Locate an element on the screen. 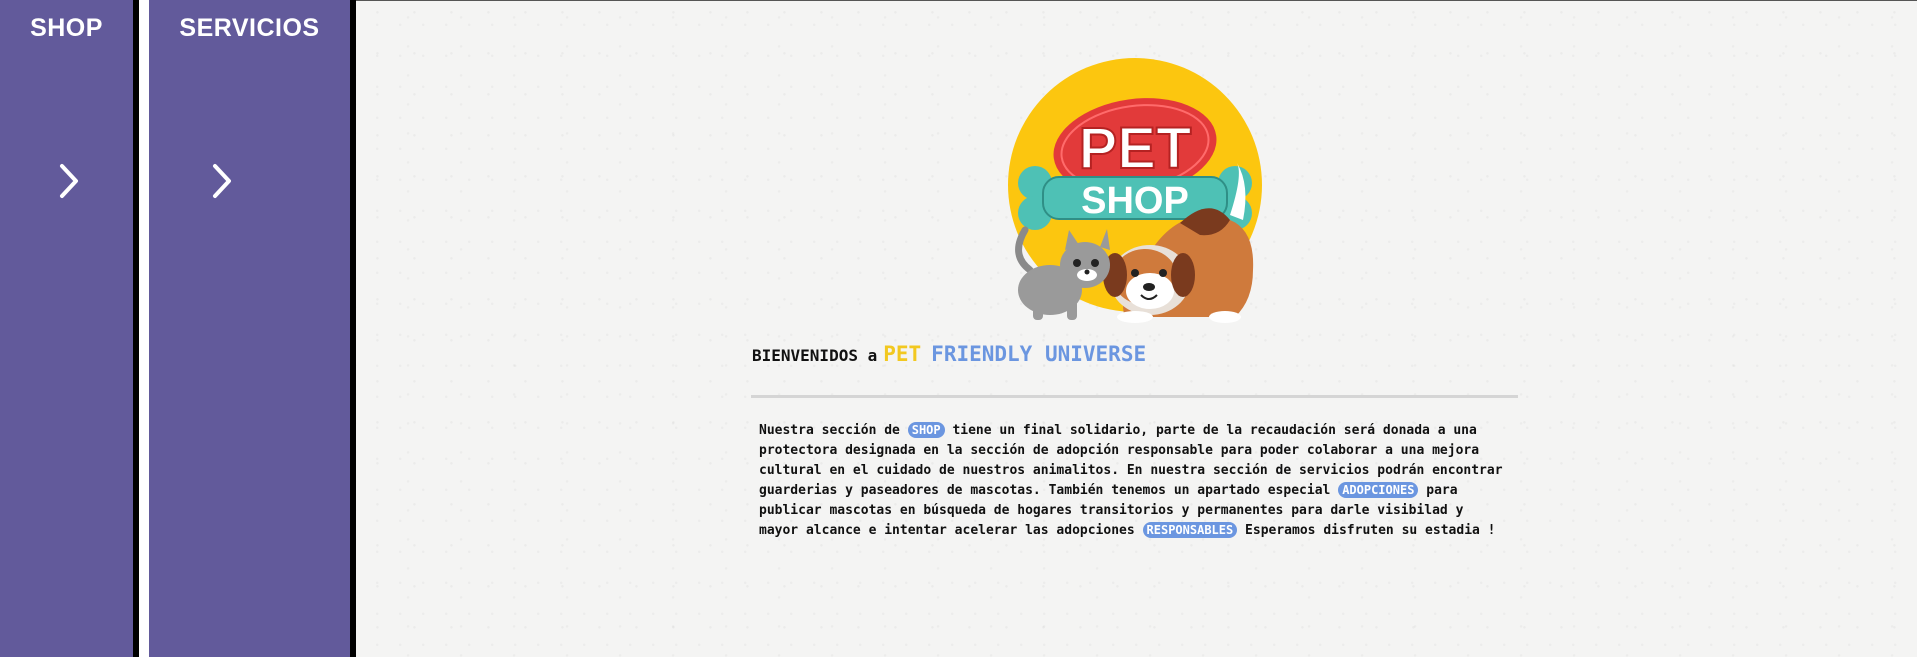  pet-shop-logo: PET SHOP is located at coordinates (1135, 190).